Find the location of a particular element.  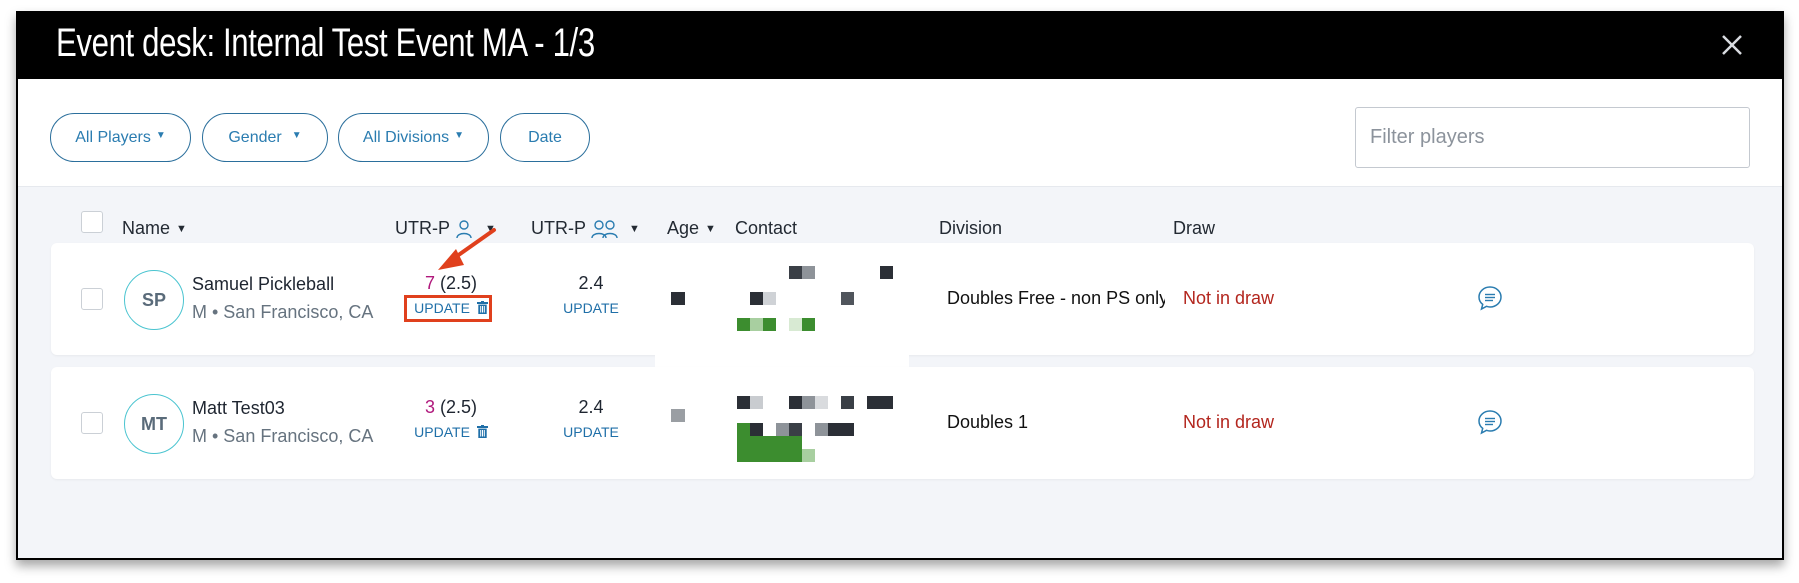

header-division-label: Division is located at coordinates (971, 228).